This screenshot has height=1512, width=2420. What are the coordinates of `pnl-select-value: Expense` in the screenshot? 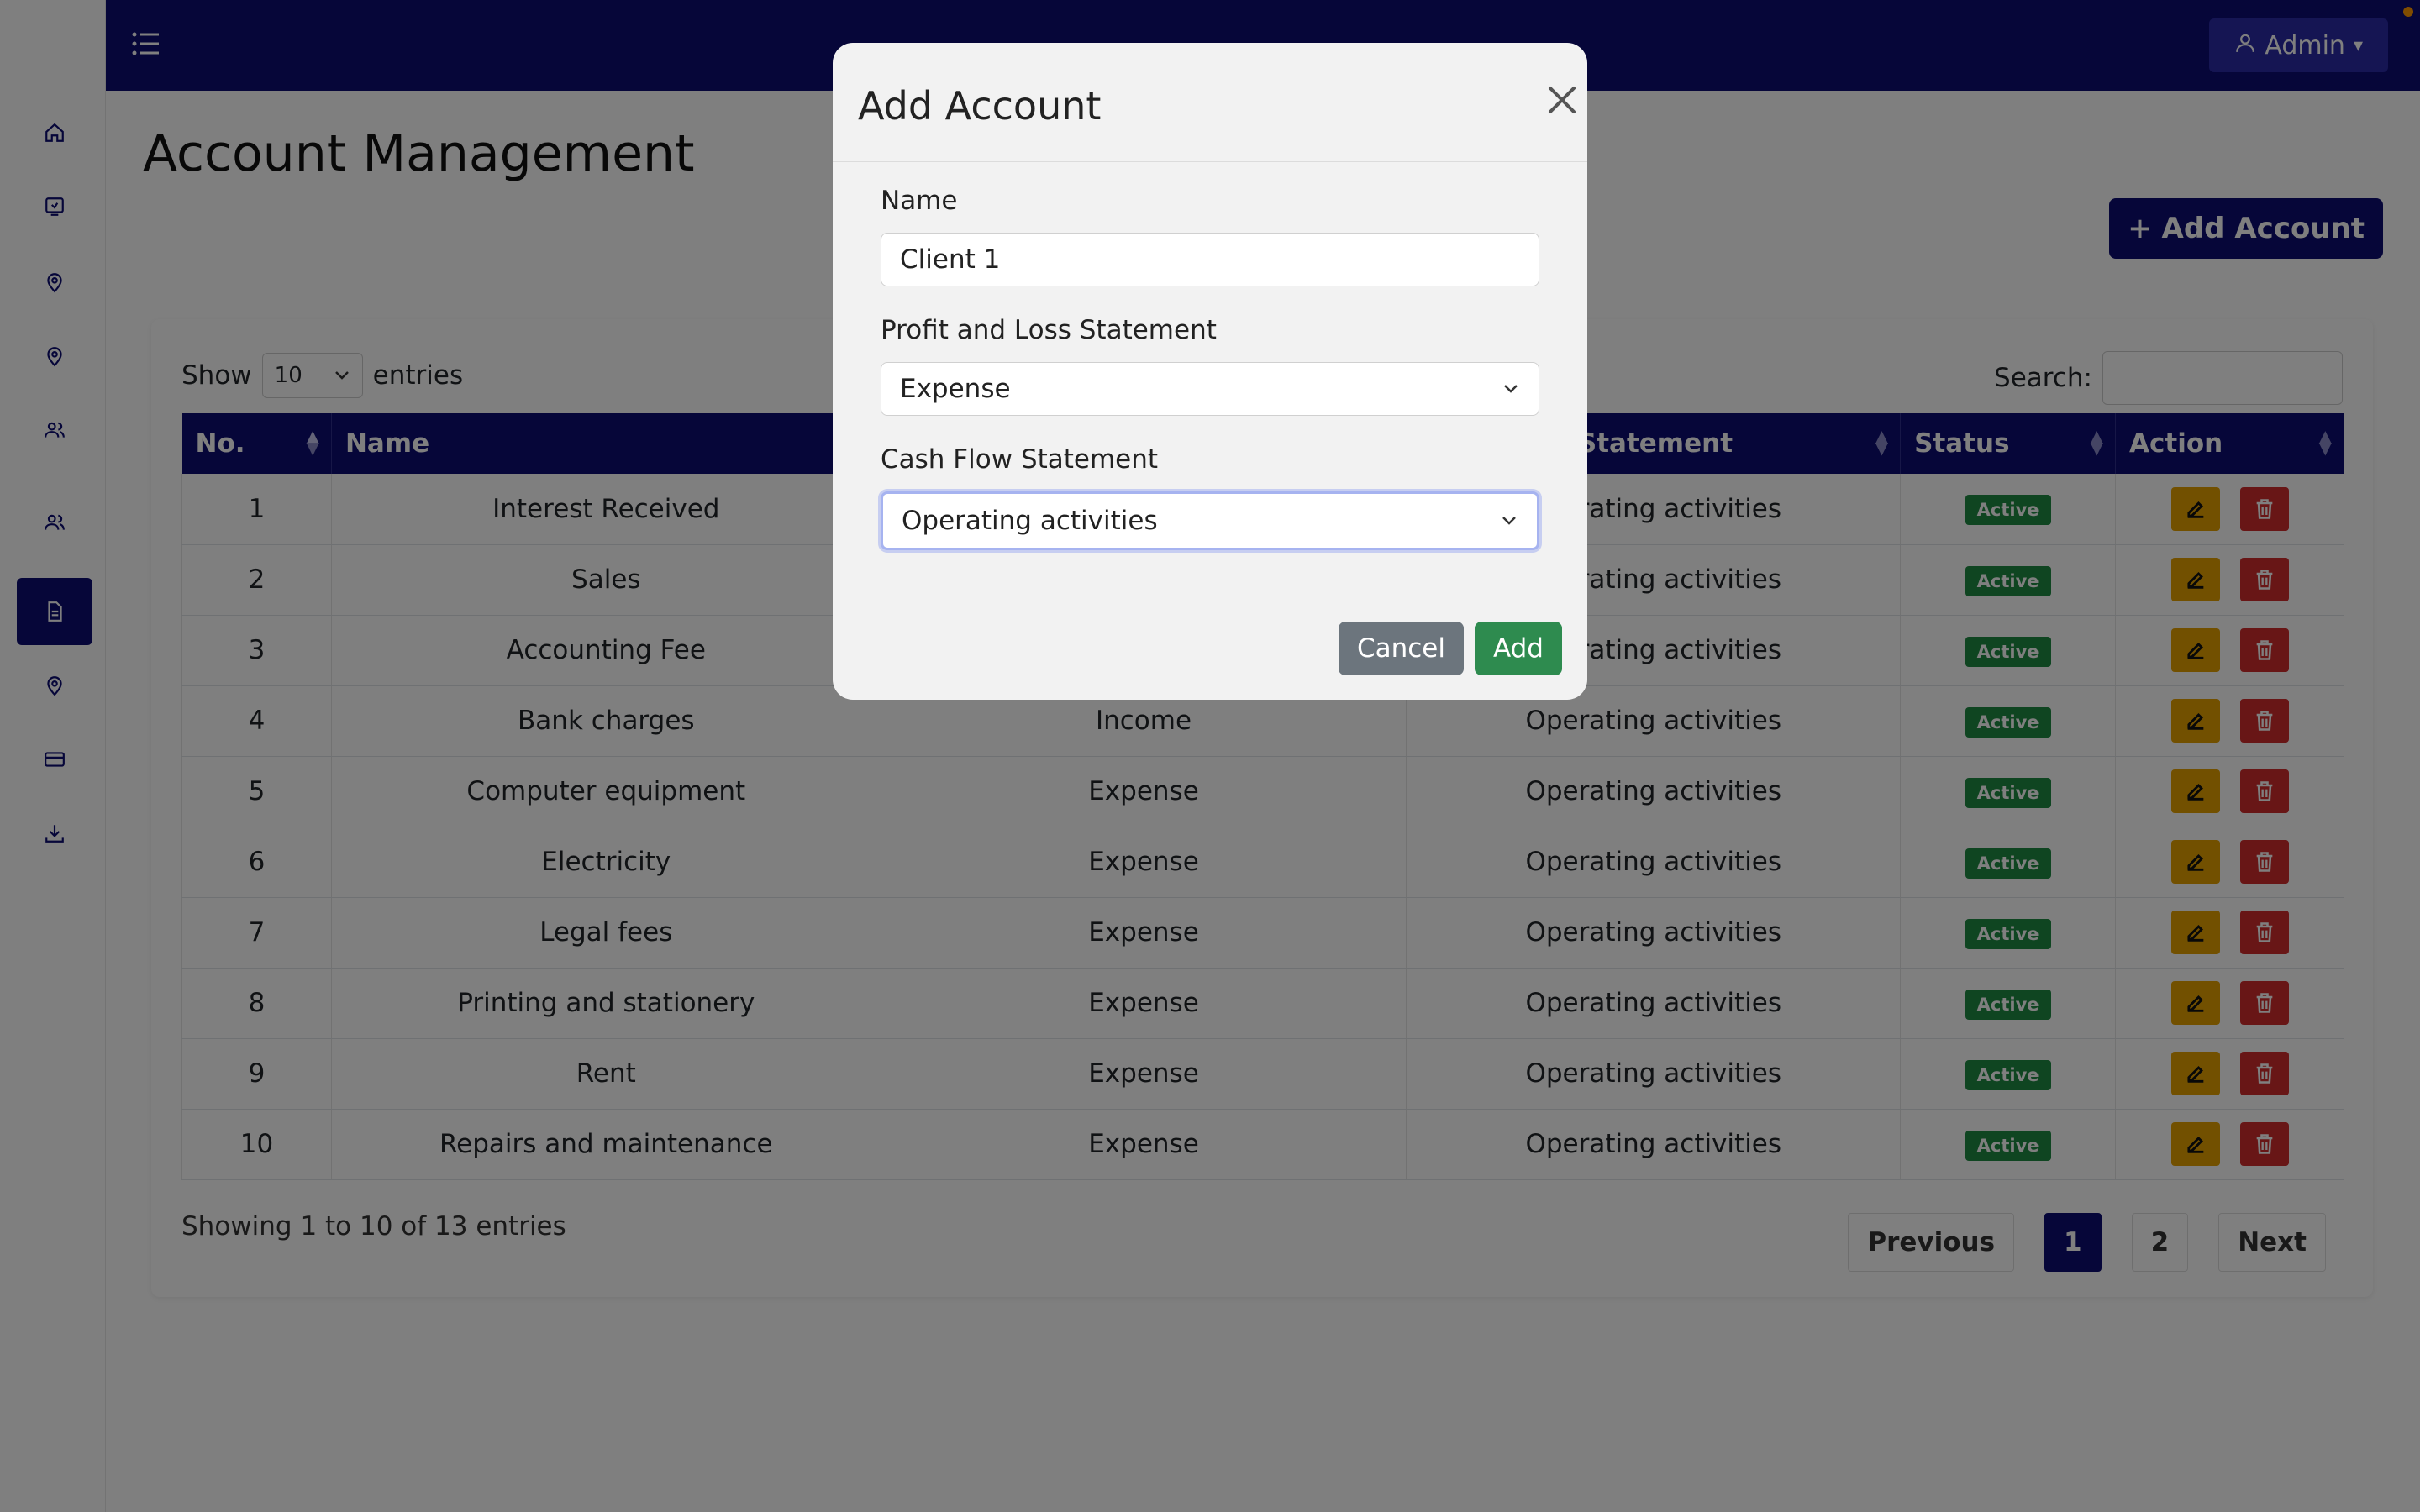 It's located at (956, 389).